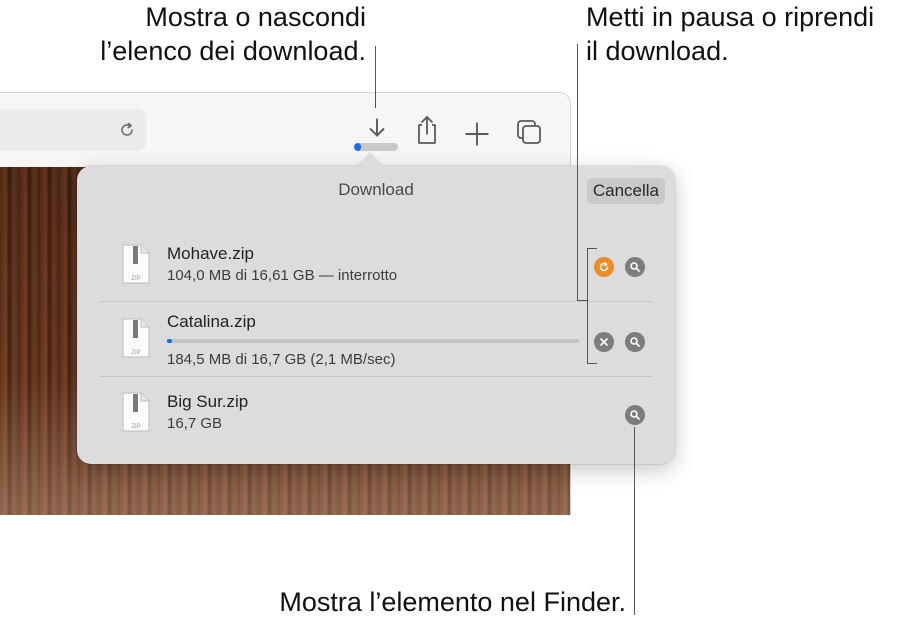 The image size is (904, 625). Describe the element at coordinates (730, 34) in the screenshot. I see `callout-pause-resume: Metti in pausa o riprendi il download.` at that location.